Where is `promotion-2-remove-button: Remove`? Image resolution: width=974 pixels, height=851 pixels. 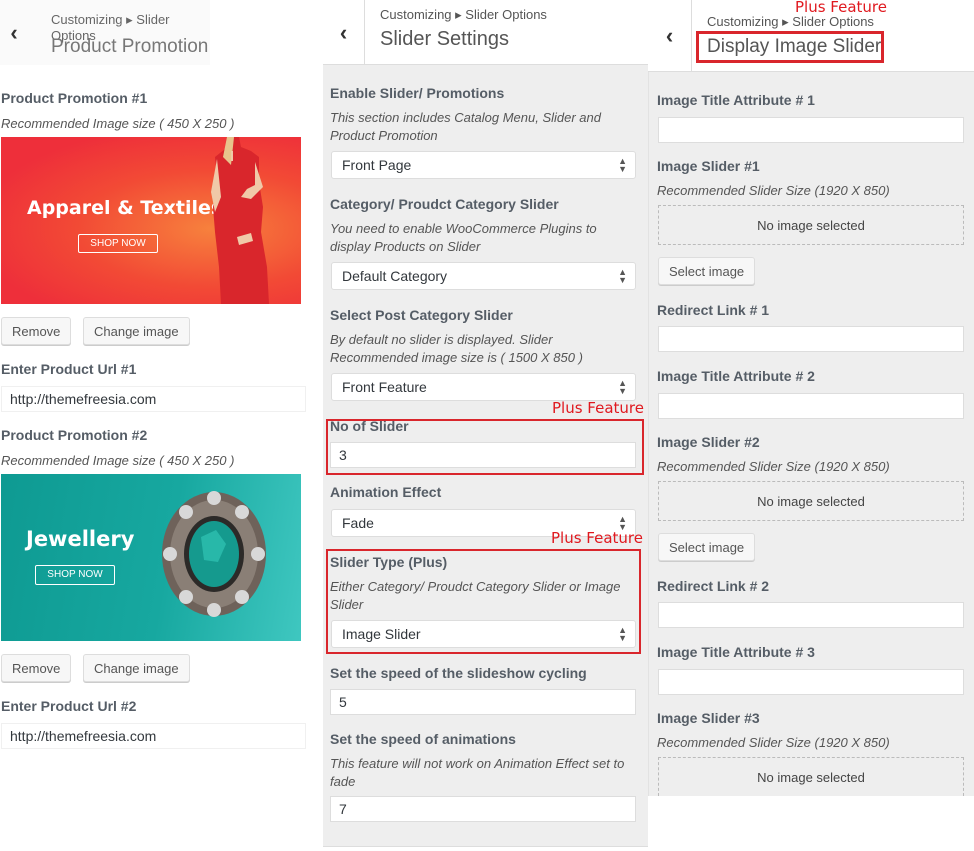 promotion-2-remove-button: Remove is located at coordinates (36, 668).